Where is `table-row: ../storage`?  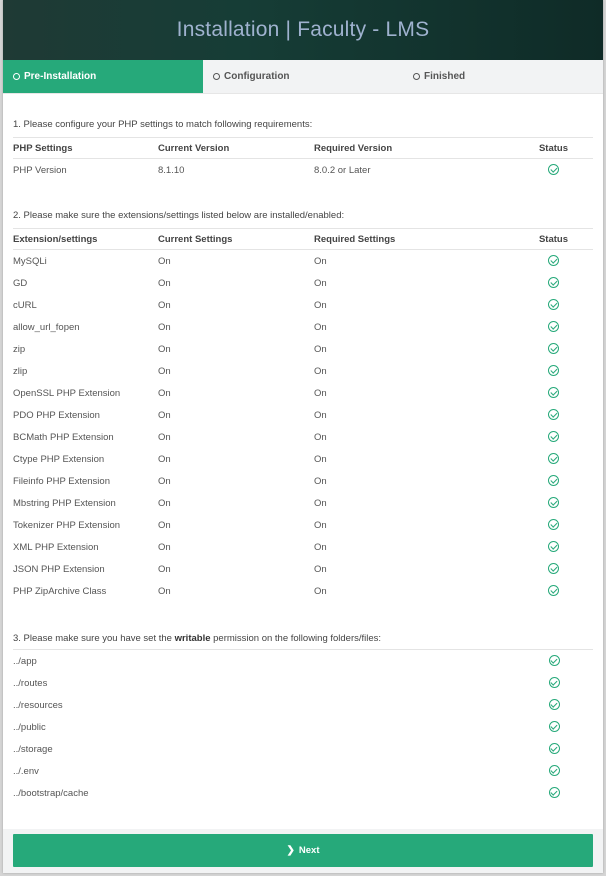
table-row: ../storage is located at coordinates (303, 749).